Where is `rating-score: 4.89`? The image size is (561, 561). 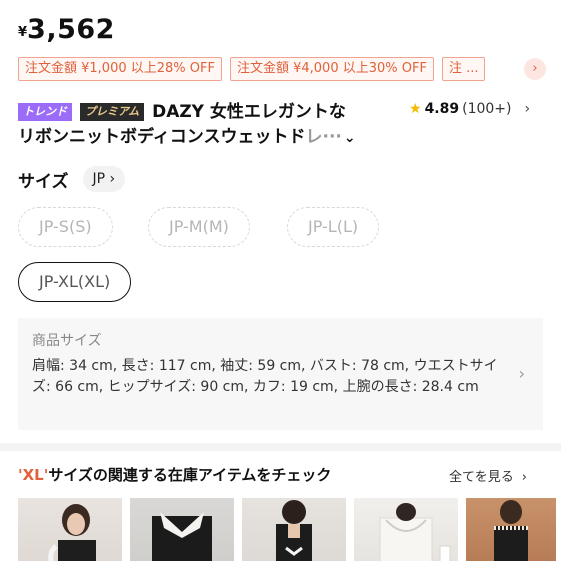 rating-score: 4.89 is located at coordinates (442, 109).